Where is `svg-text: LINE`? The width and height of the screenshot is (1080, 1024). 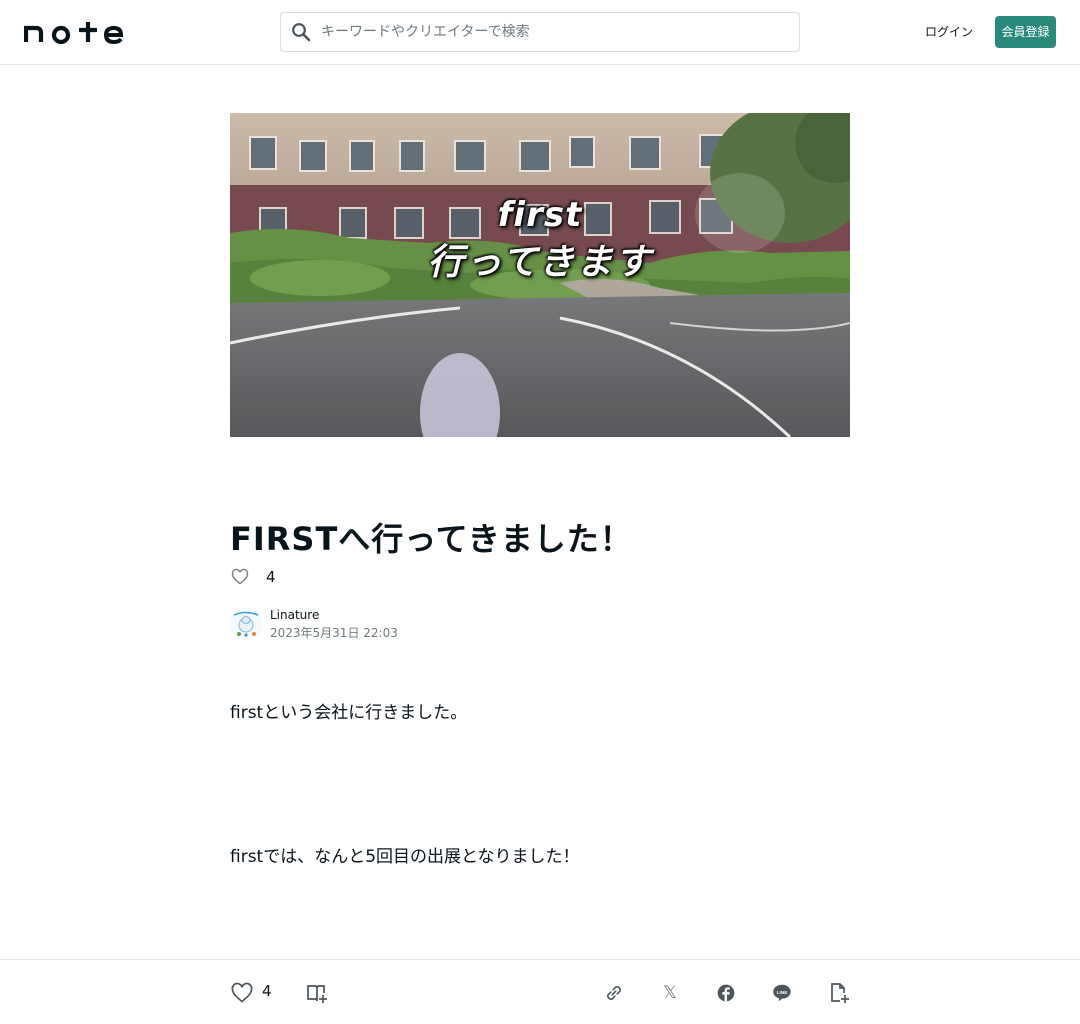 svg-text: LINE is located at coordinates (782, 993).